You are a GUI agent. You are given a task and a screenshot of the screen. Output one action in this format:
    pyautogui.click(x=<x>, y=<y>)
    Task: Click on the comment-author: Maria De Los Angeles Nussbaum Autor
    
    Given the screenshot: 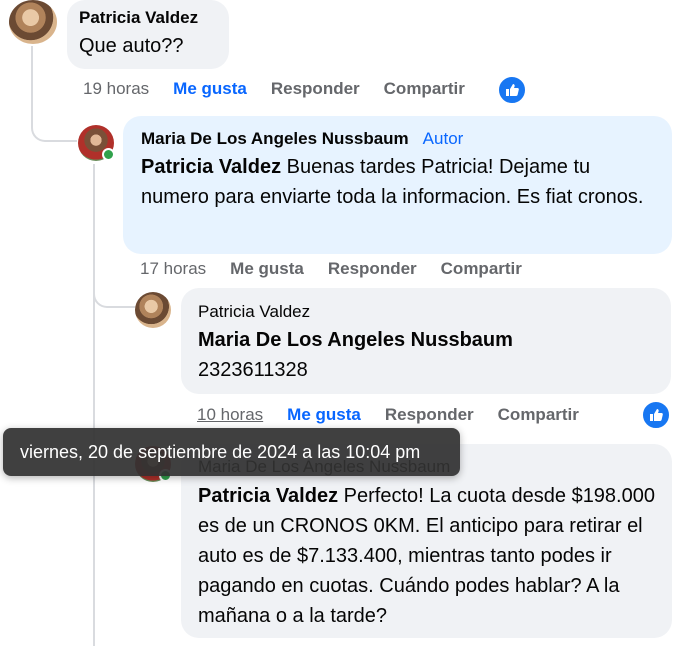 What is the action you would take?
    pyautogui.click(x=400, y=139)
    